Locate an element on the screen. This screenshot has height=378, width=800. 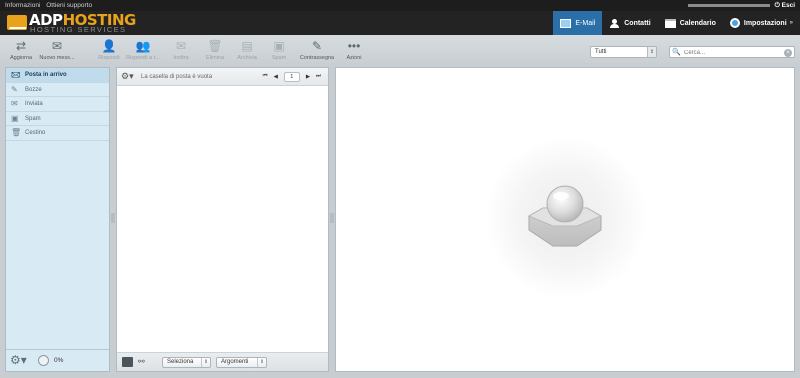
compose-icon: ✉ is located at coordinates (57, 46).